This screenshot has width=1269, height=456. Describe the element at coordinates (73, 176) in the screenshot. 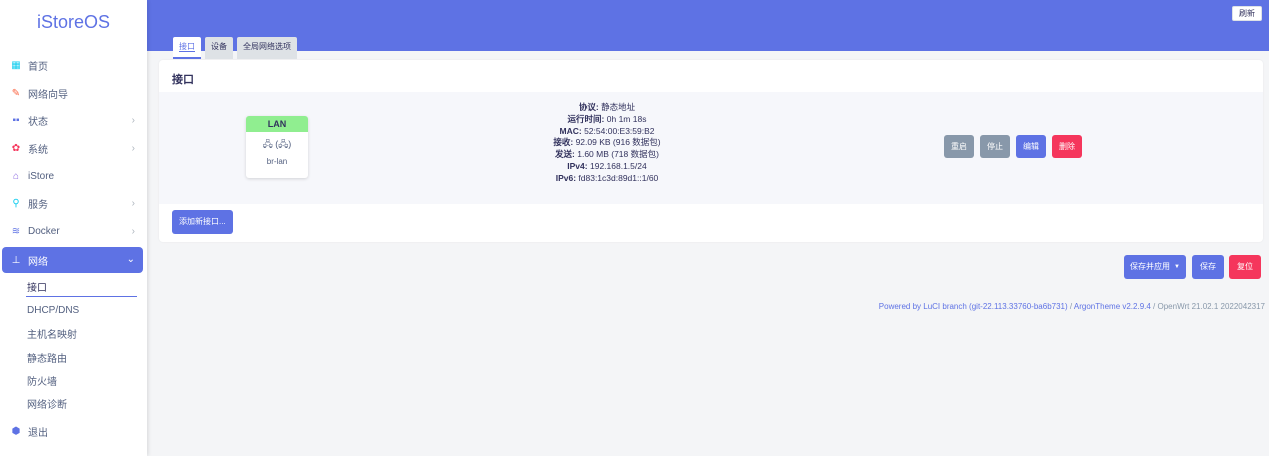

I see `sidebar-item-istore: ⌂ iStore` at that location.